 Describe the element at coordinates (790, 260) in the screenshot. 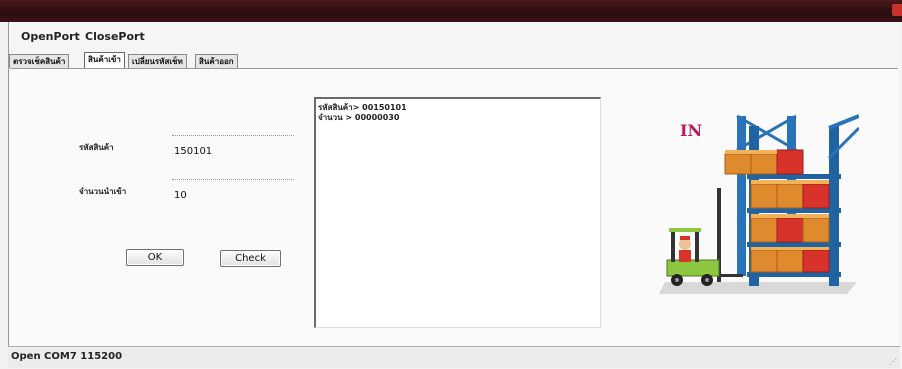

I see `box-stack-bottom` at that location.